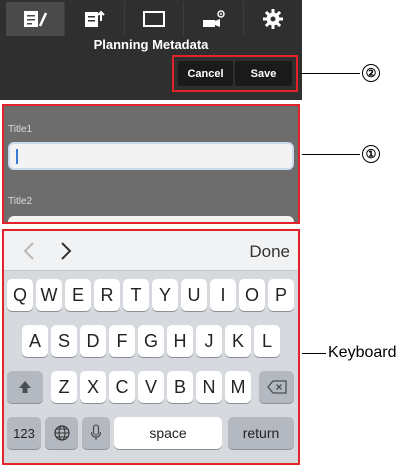 The image size is (416, 467). Describe the element at coordinates (209, 341) in the screenshot. I see `key-j: J` at that location.